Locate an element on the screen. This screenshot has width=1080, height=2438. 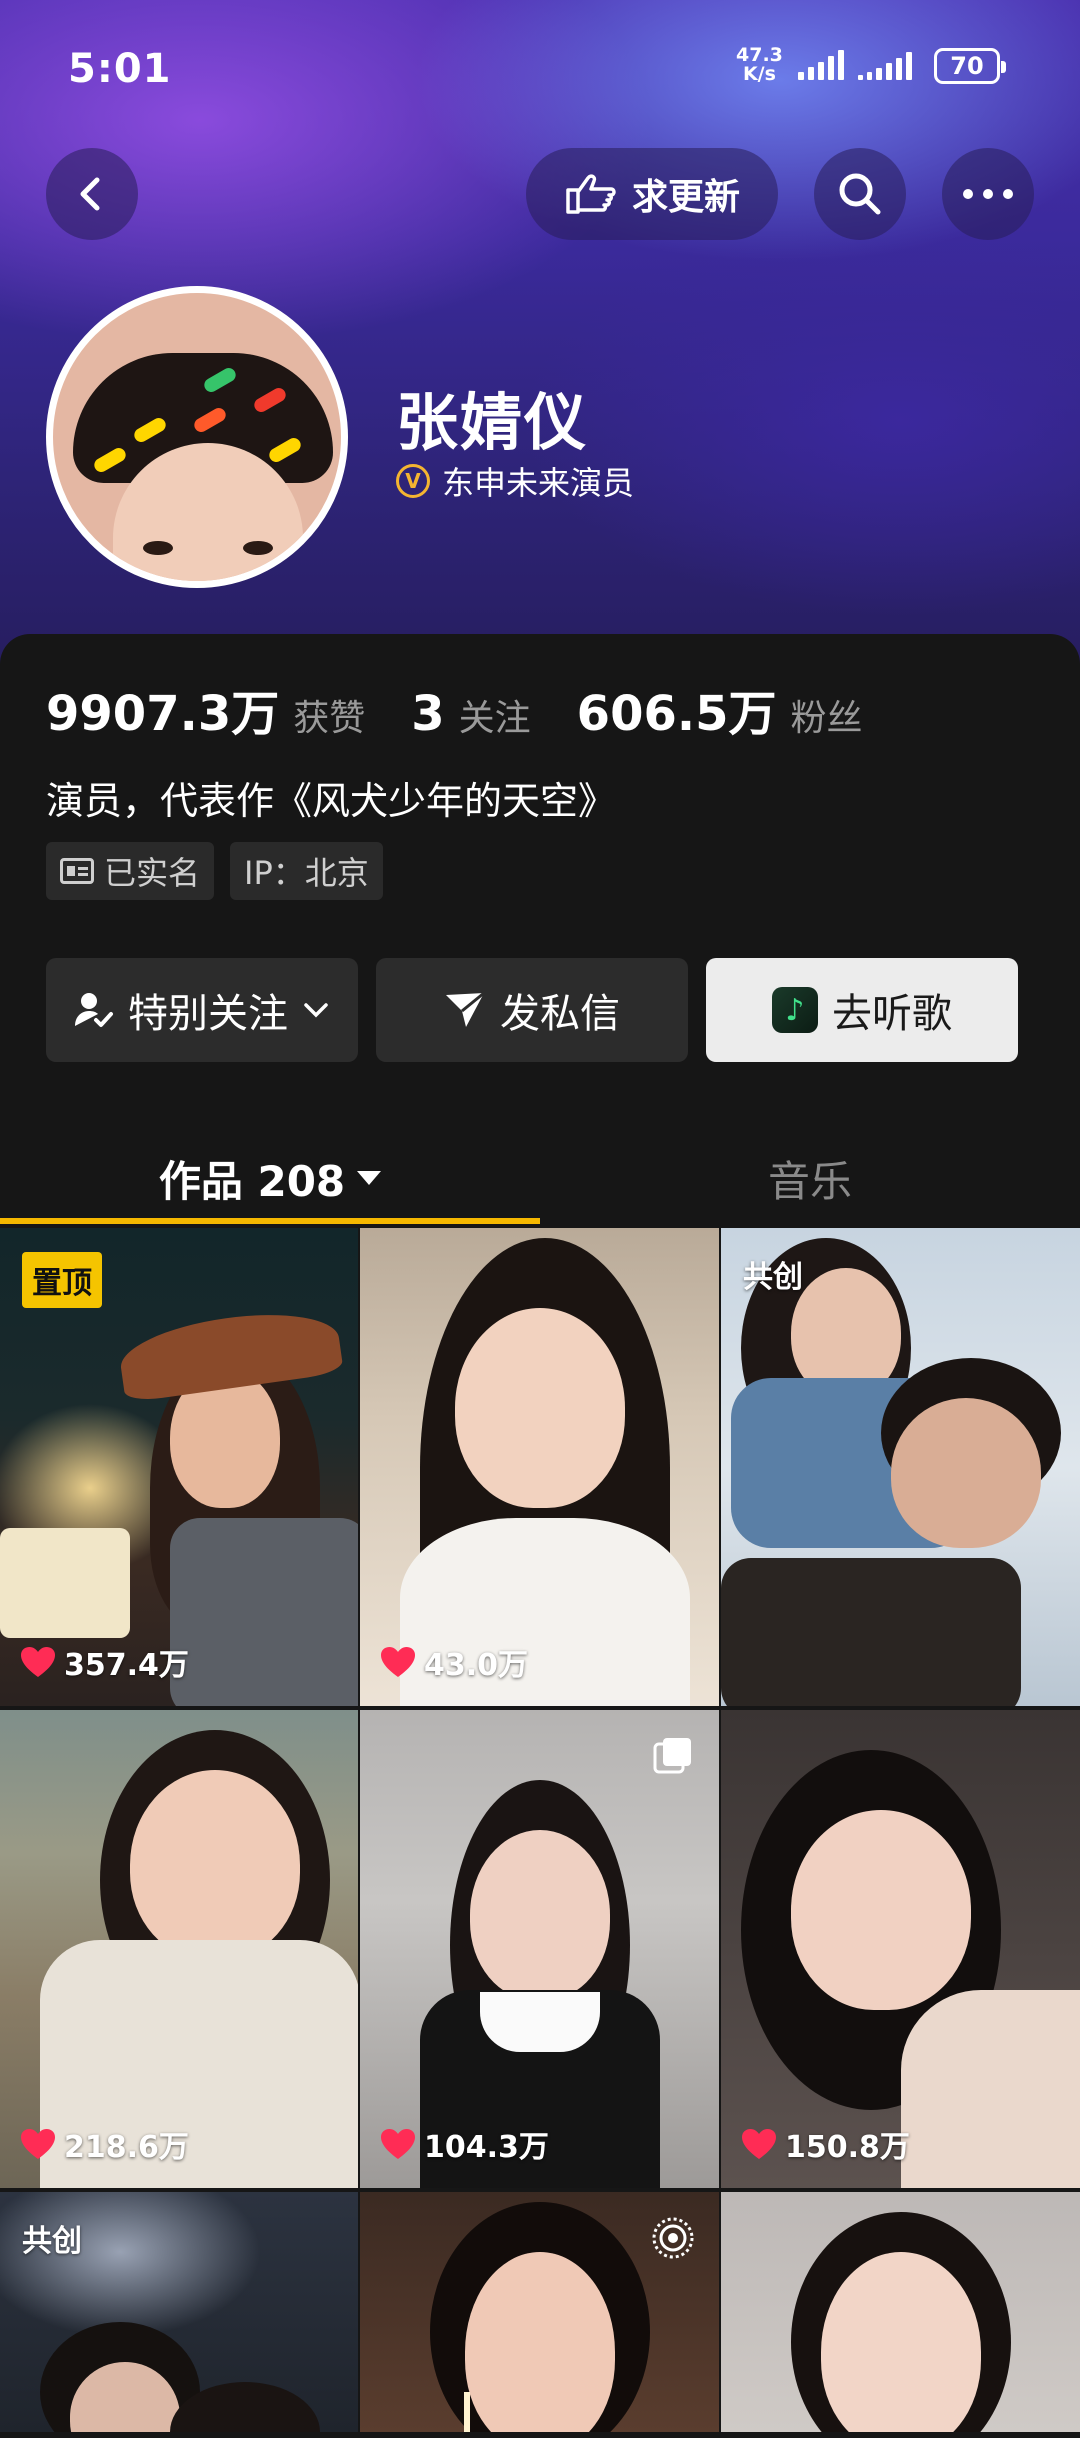
tab-works: 作品 208 is located at coordinates (270, 1178).